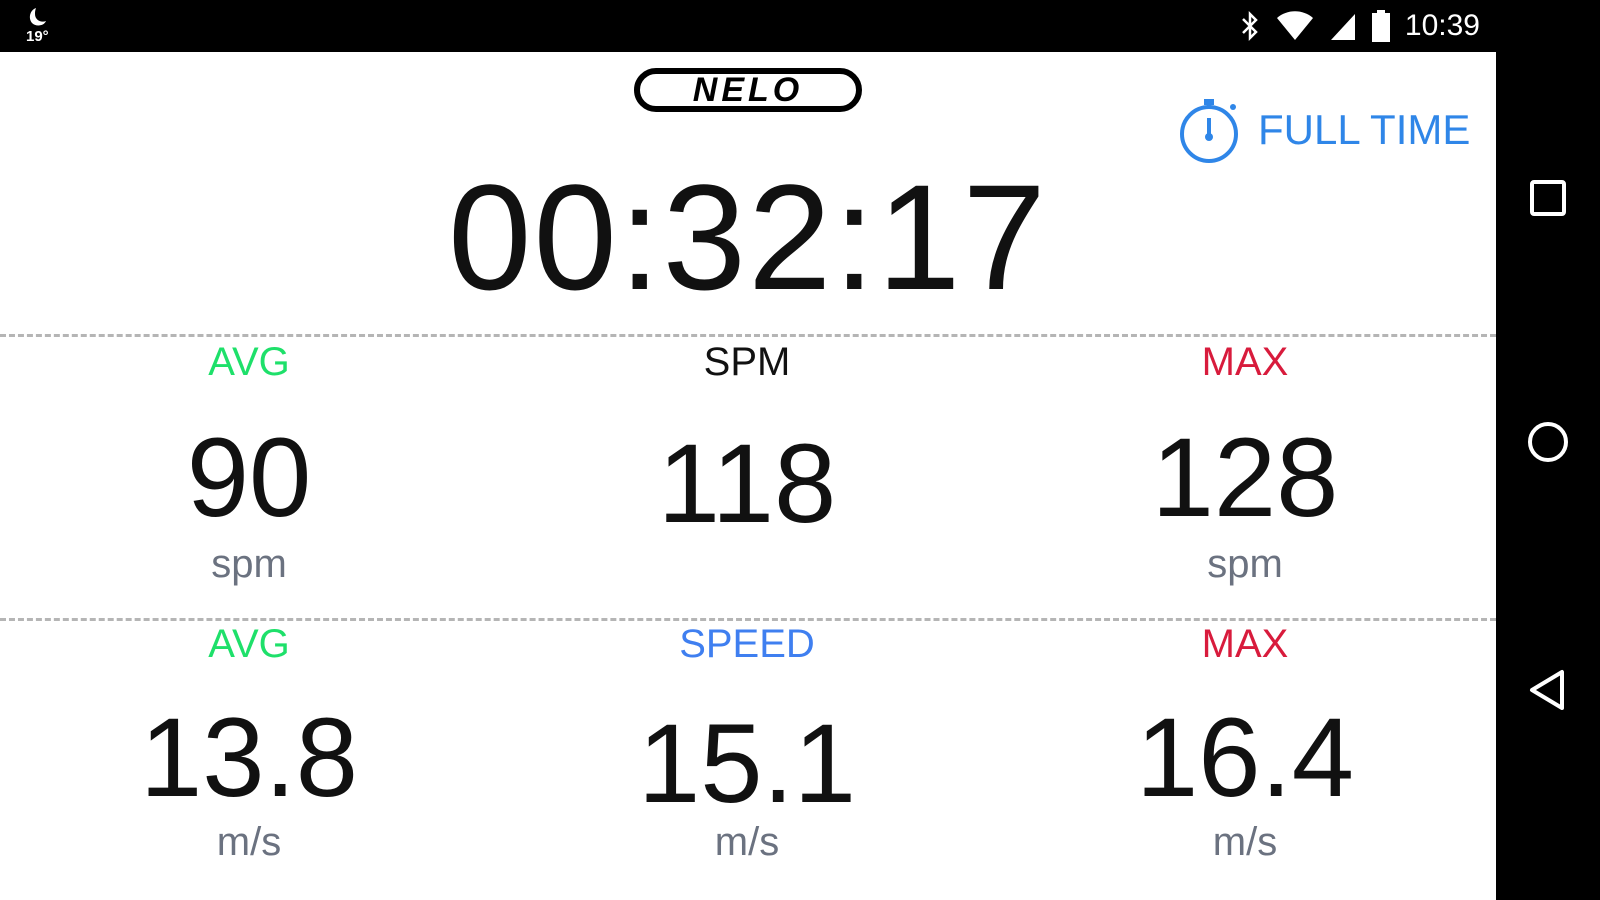  Describe the element at coordinates (1364, 129) in the screenshot. I see `full-time-label: FULL TIME` at that location.